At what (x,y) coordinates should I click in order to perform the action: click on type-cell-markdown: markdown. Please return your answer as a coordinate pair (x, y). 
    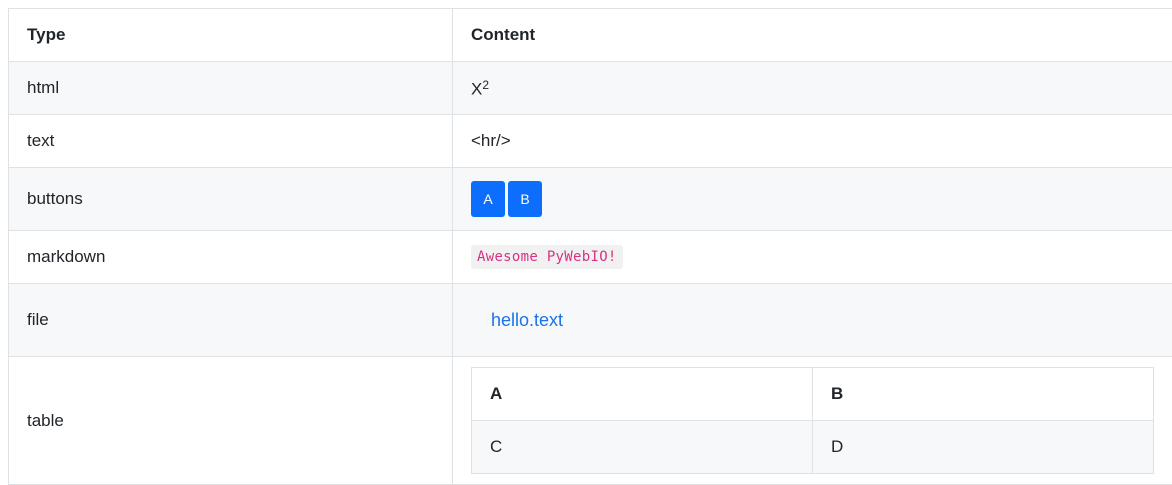
    Looking at the image, I should click on (231, 257).